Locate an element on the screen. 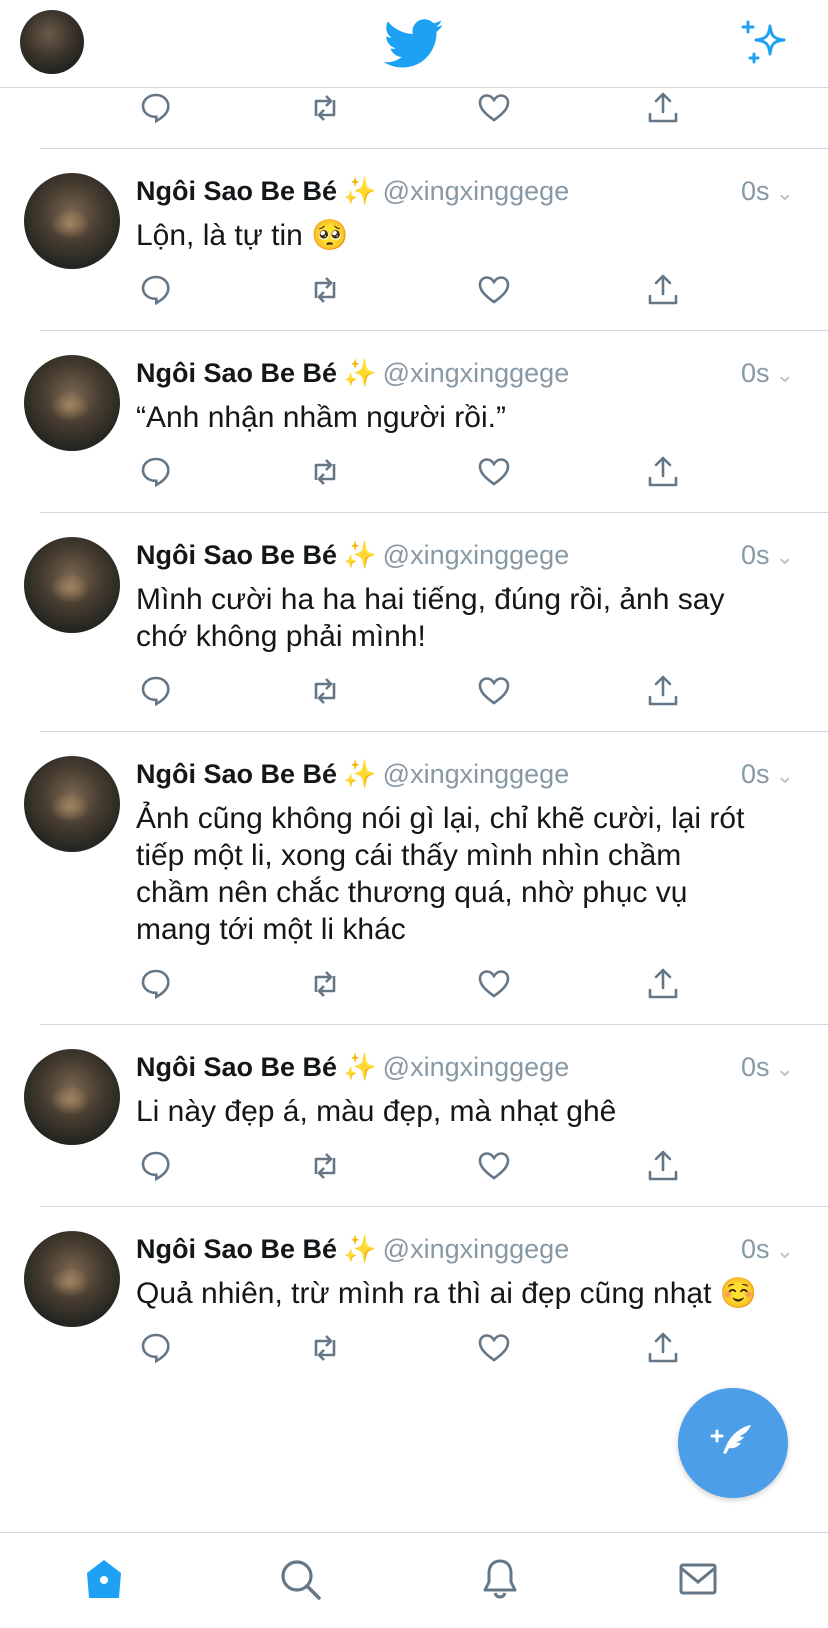 Image resolution: width=828 pixels, height=1628 pixels. notifications-icon is located at coordinates (500, 1579).